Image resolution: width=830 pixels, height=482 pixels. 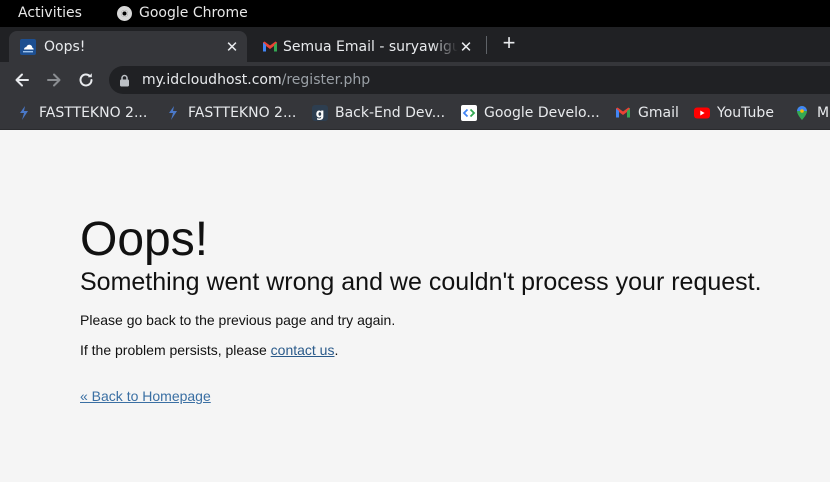 What do you see at coordinates (193, 13) in the screenshot?
I see `app-name: Google Chrome` at bounding box center [193, 13].